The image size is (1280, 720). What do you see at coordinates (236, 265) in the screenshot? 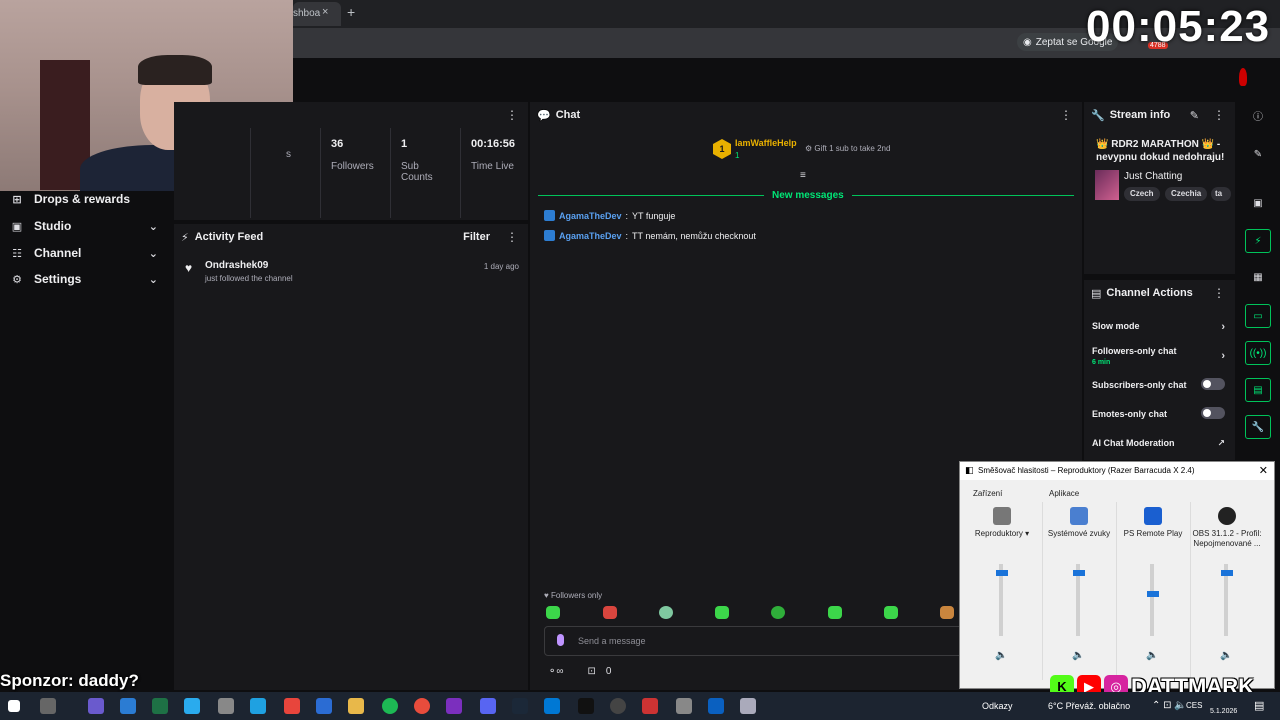
I see `feed-username: Ondrashek09` at bounding box center [236, 265].